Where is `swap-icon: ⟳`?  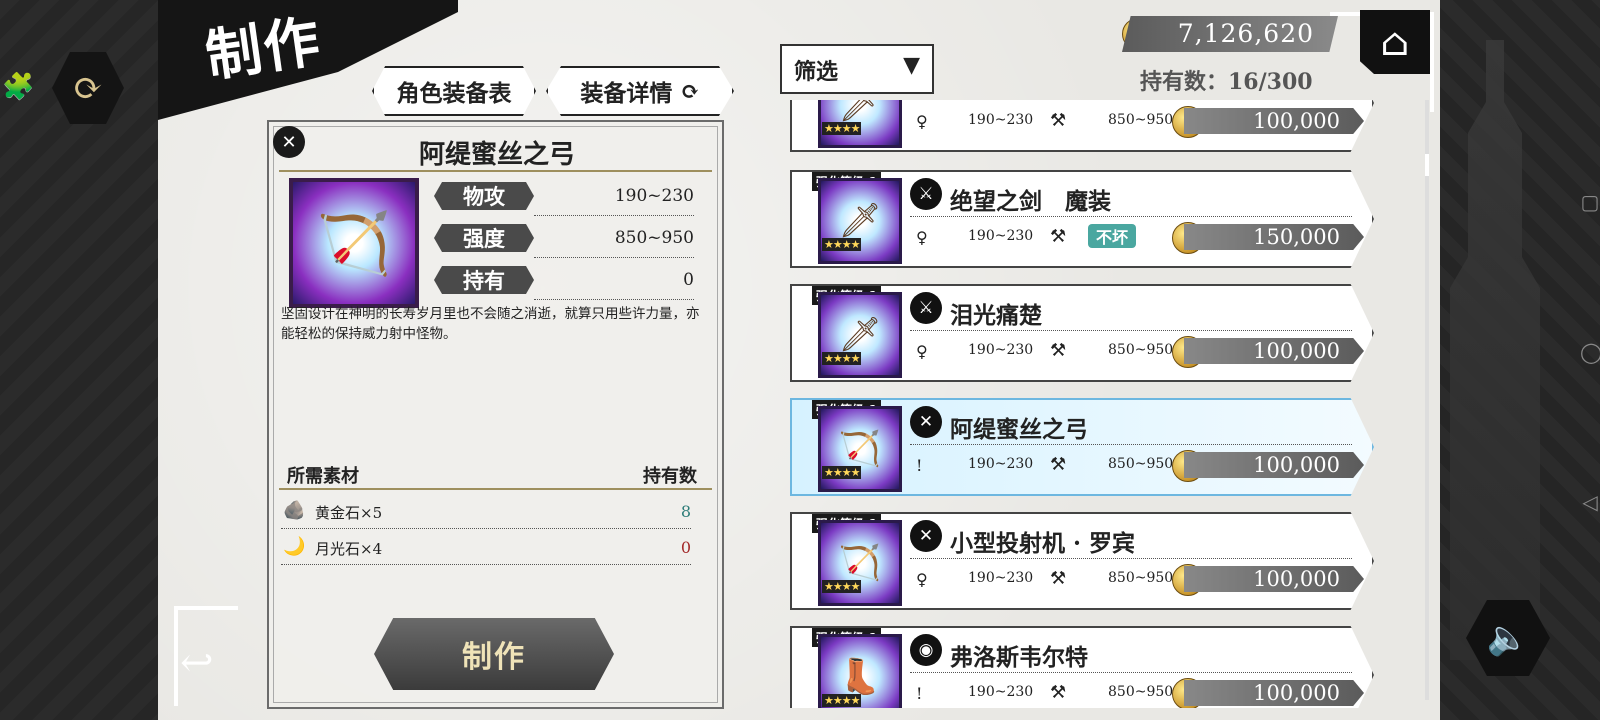 swap-icon: ⟳ is located at coordinates (690, 91).